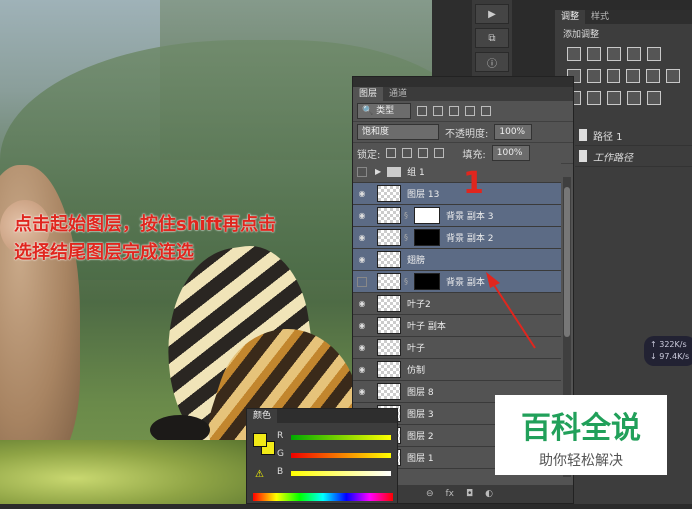  What do you see at coordinates (457, 370) in the screenshot?
I see `layer-row: ◉ 仿制` at bounding box center [457, 370].